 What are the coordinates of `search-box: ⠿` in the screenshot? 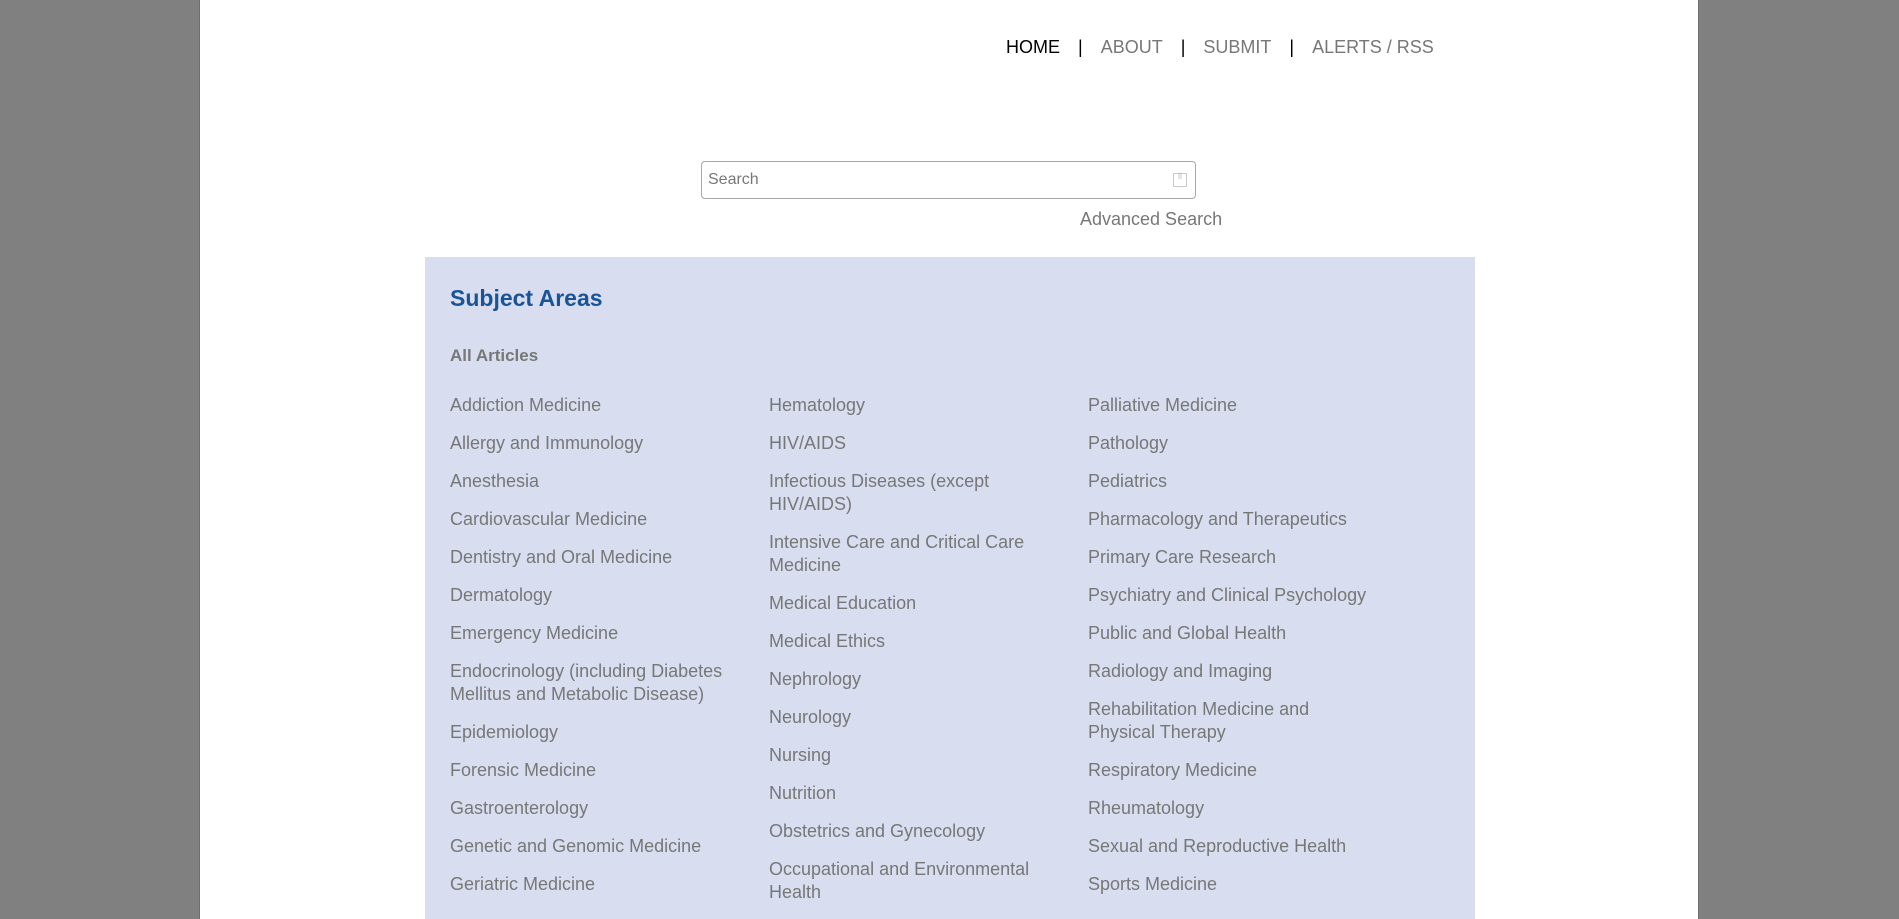 It's located at (948, 180).